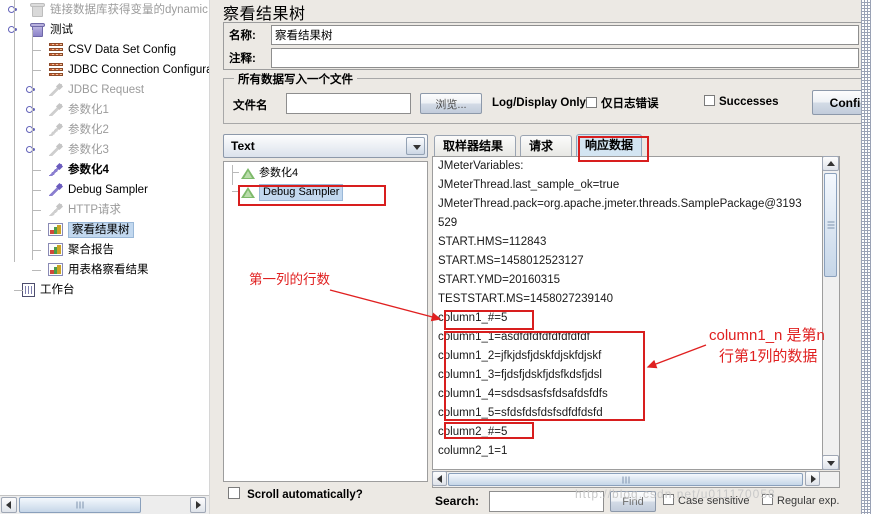 This screenshot has height=514, width=871. I want to click on sampler-results-list: 参数化4 Debug Sampler, so click(325, 321).